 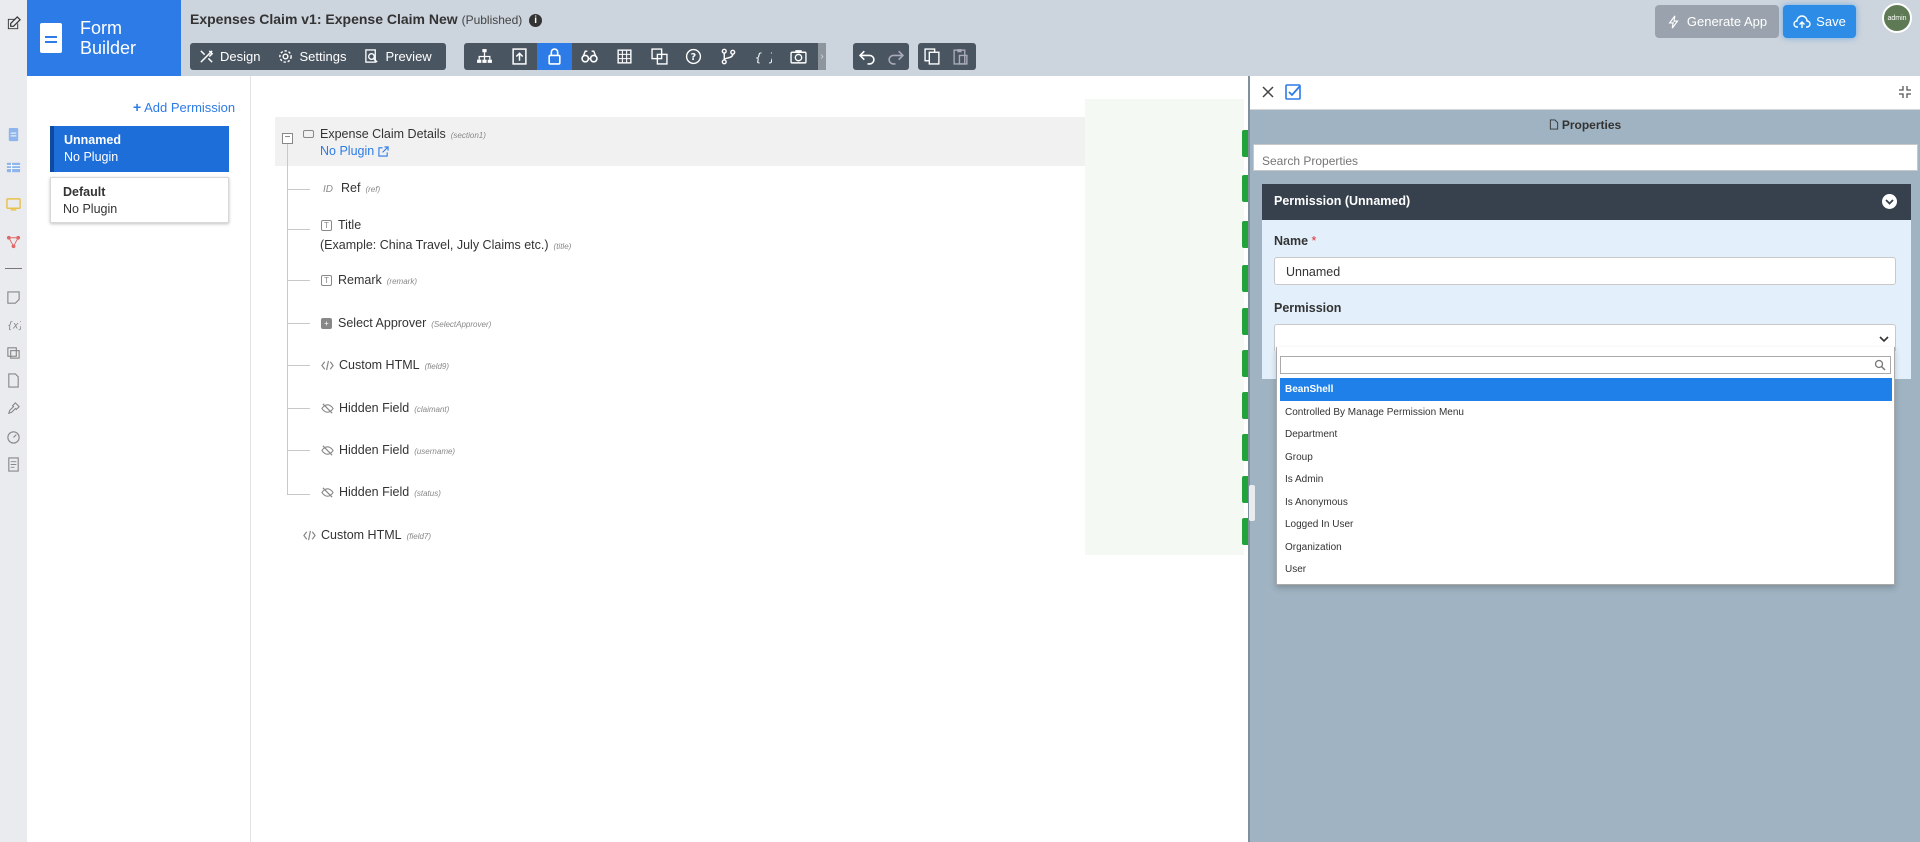 I want to click on variable-icon: {x}, so click(x=13, y=324).